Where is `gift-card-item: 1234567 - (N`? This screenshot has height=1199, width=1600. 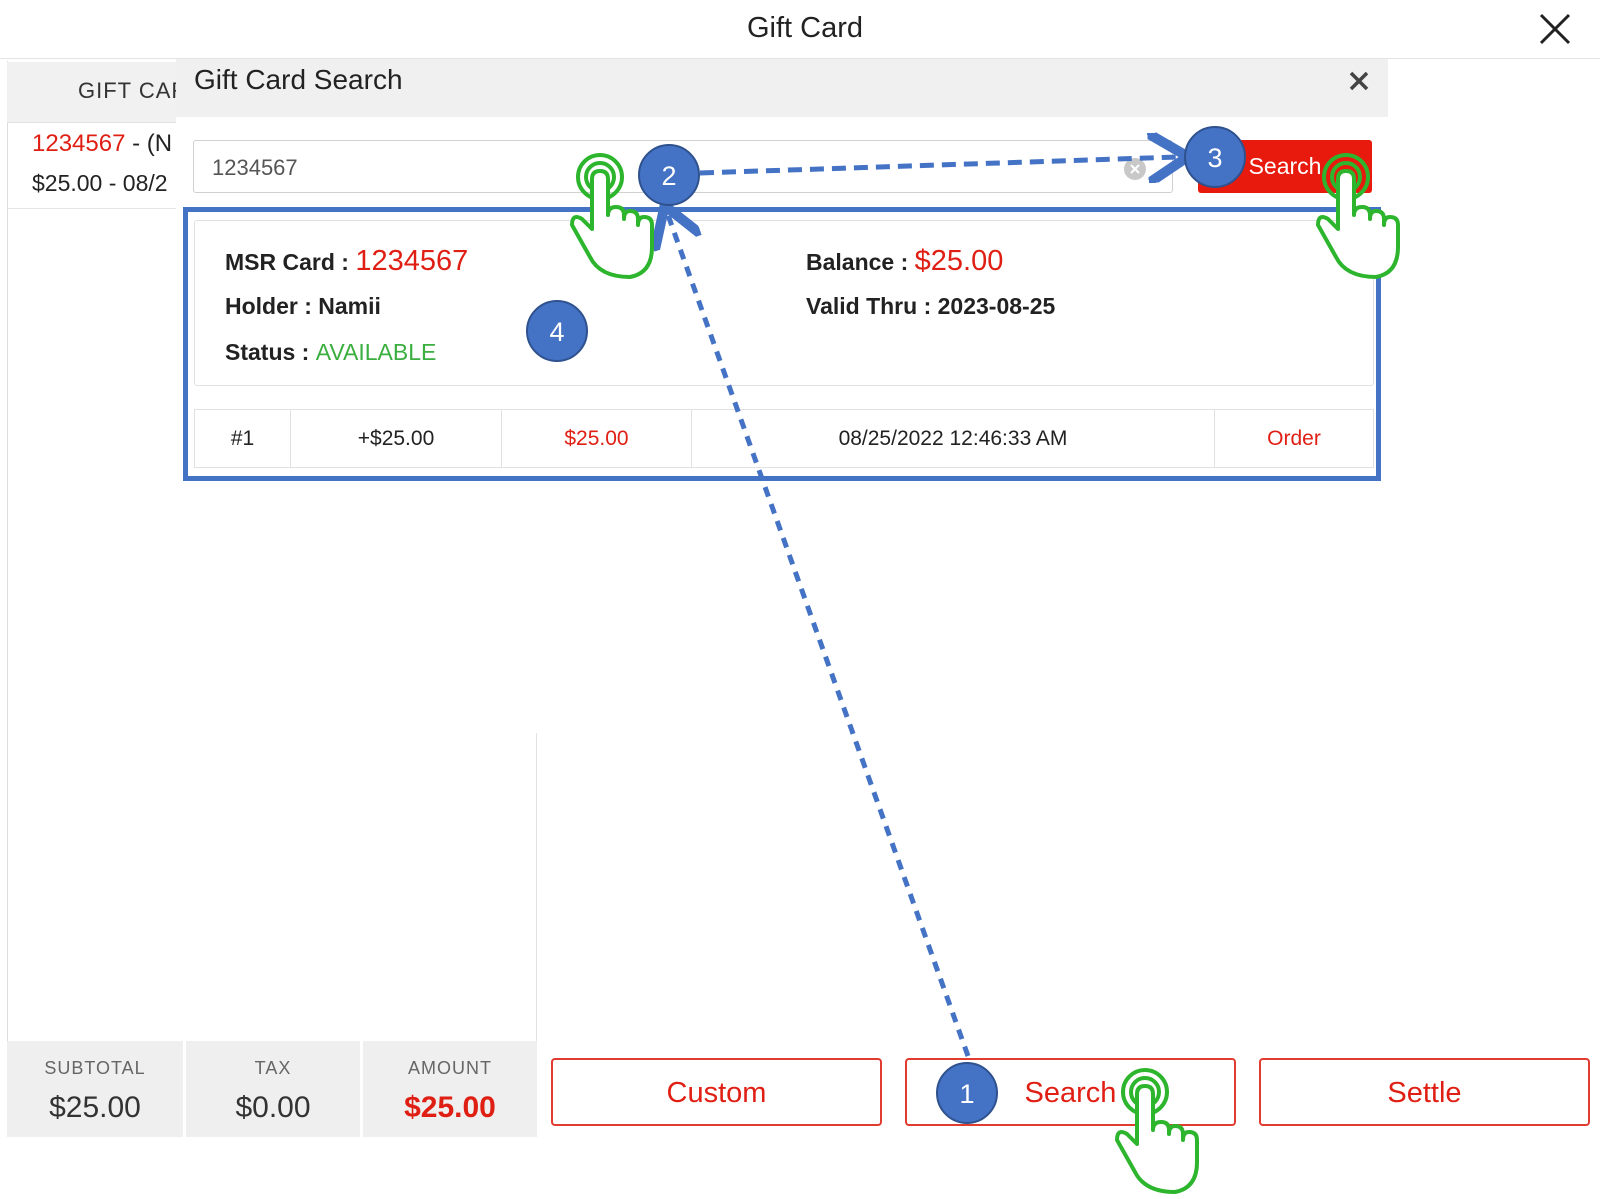 gift-card-item: 1234567 - (N is located at coordinates (102, 144).